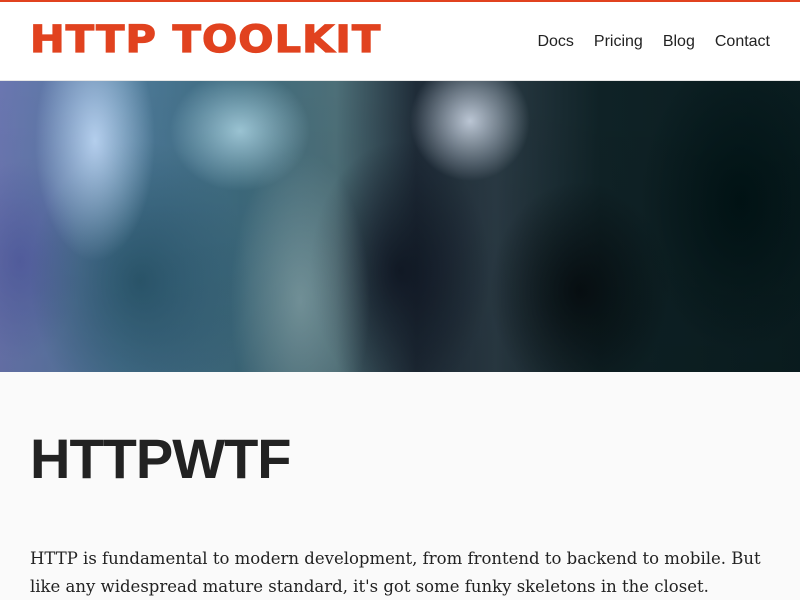 The height and width of the screenshot is (600, 800). What do you see at coordinates (679, 42) in the screenshot?
I see `nav-link-blog: Blog` at bounding box center [679, 42].